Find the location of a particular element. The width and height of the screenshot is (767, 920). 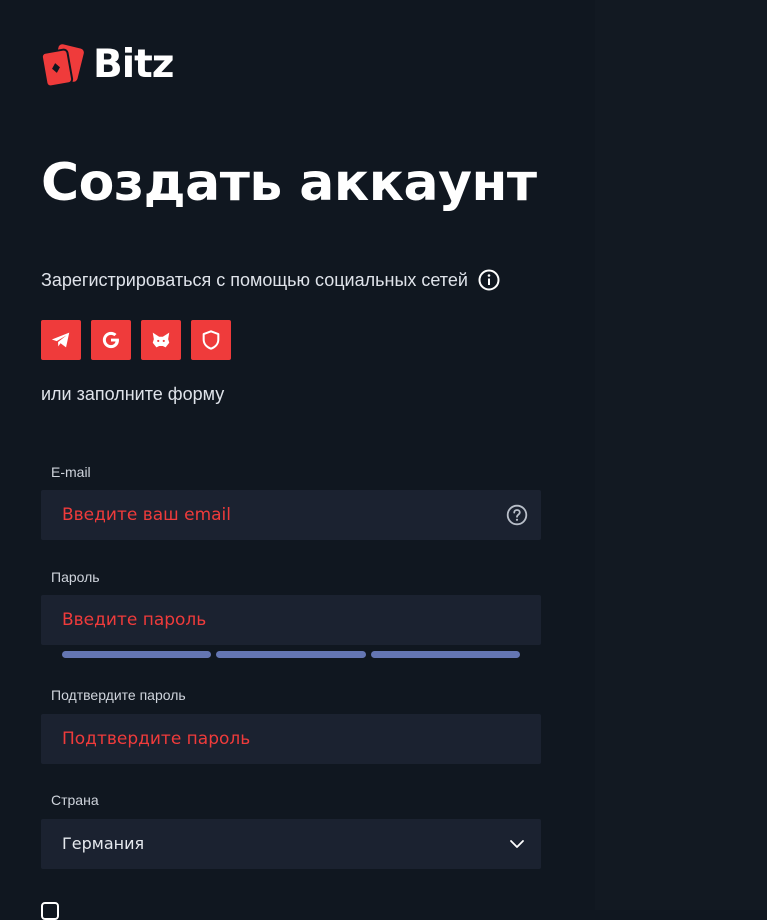

password-input is located at coordinates (271, 620).